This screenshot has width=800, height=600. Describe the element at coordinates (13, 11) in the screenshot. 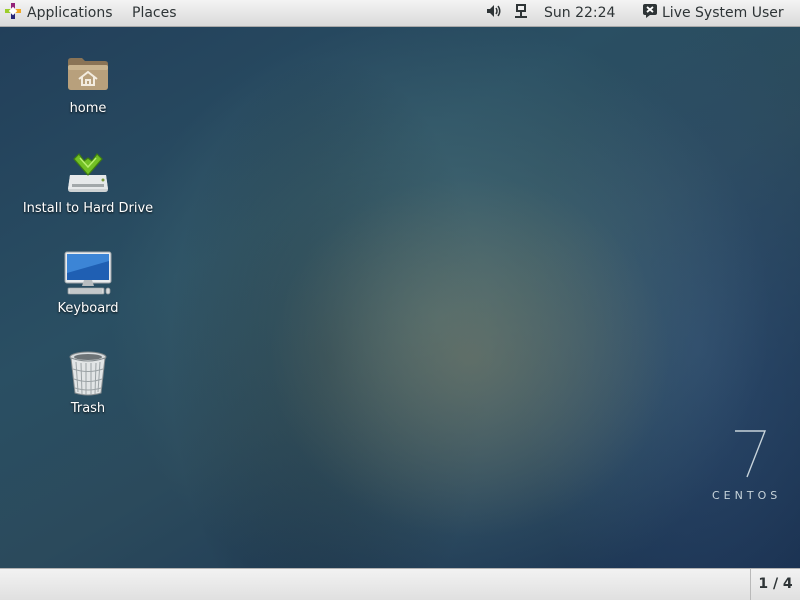

I see `centos-logo-icon` at that location.